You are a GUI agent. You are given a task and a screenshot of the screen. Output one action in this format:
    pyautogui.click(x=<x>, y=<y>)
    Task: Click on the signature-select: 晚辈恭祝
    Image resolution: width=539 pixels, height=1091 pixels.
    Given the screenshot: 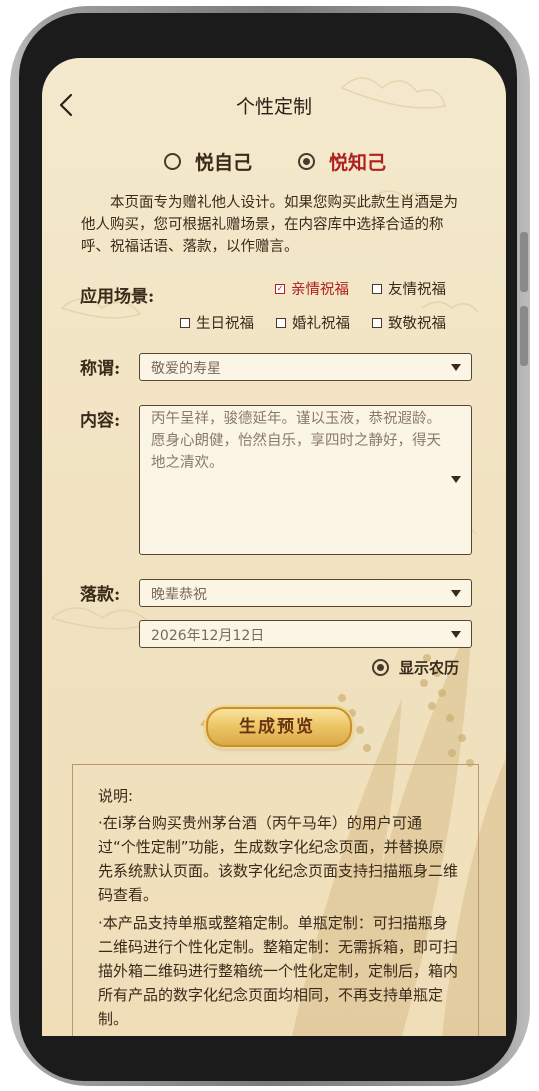 What is the action you would take?
    pyautogui.click(x=305, y=593)
    